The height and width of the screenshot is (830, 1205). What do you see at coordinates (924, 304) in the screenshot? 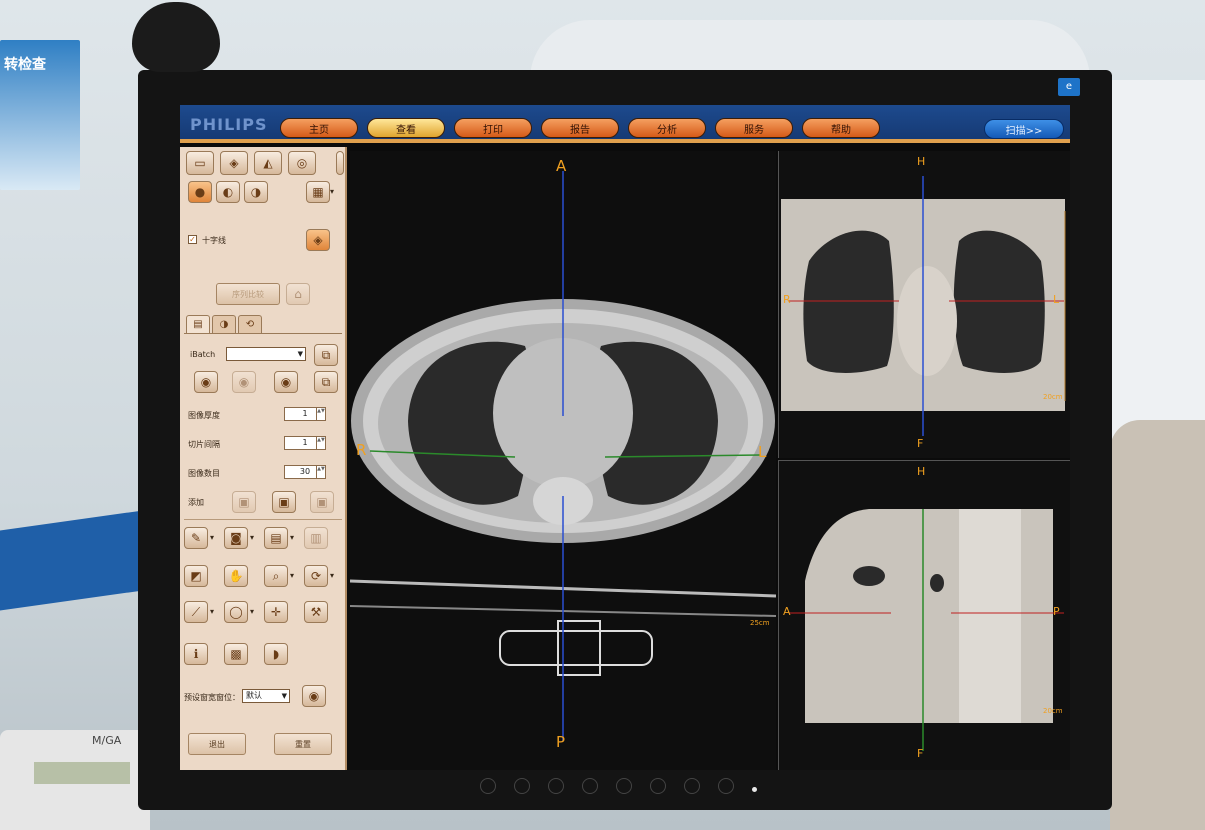
I see `coronal-viewport: H F R L 20cm` at bounding box center [924, 304].